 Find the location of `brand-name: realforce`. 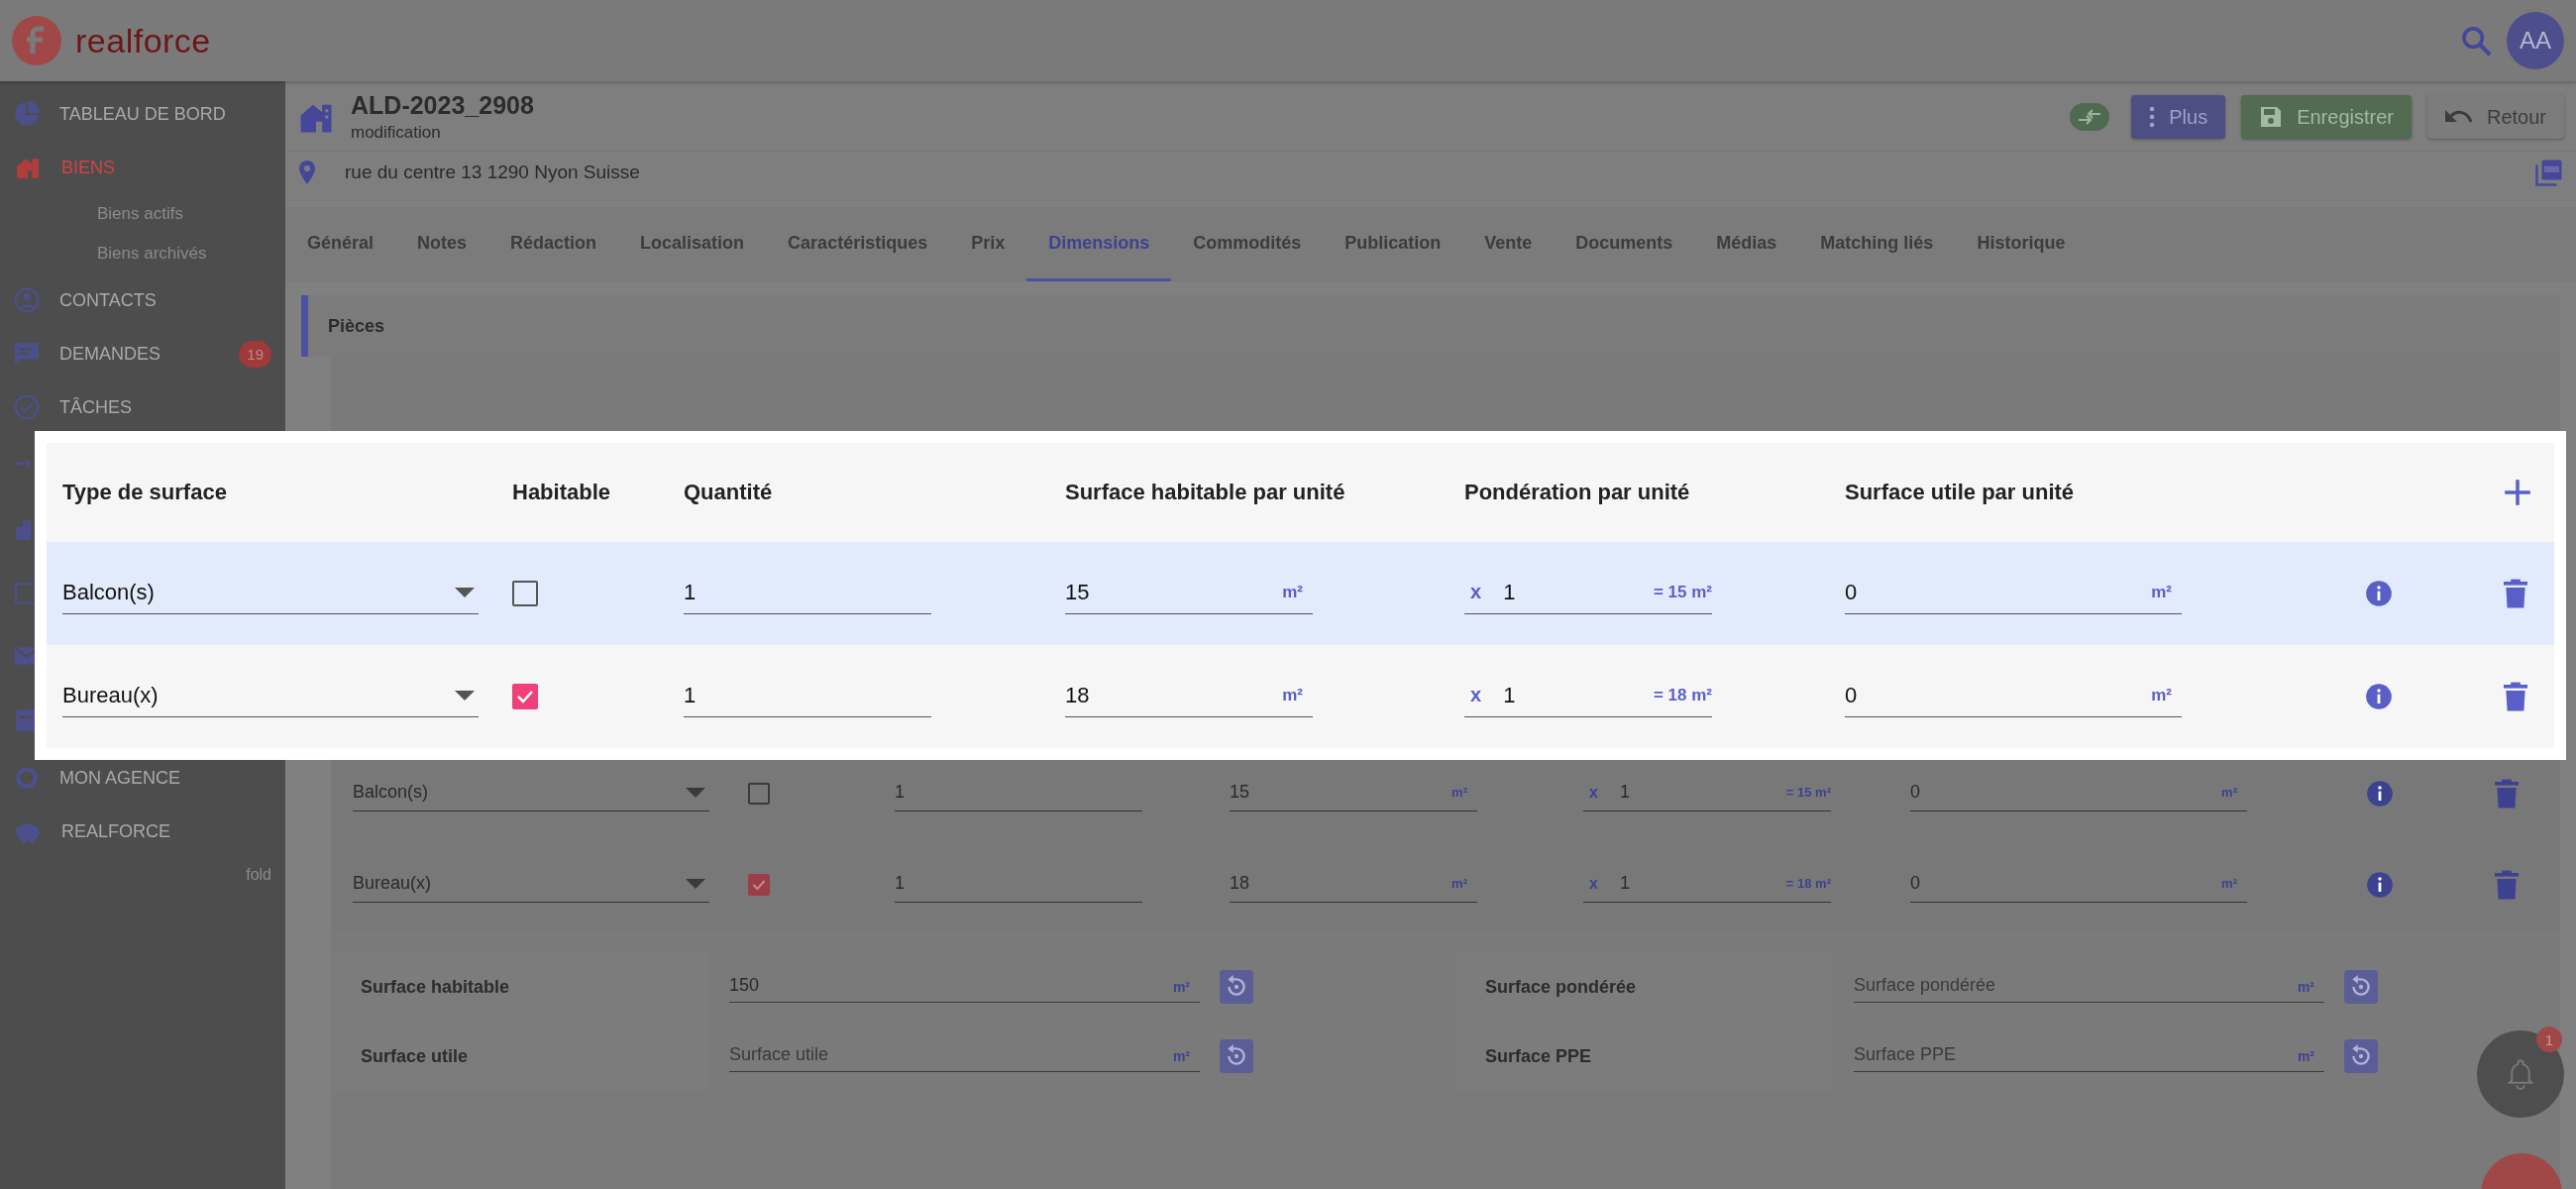

brand-name: realforce is located at coordinates (143, 40).